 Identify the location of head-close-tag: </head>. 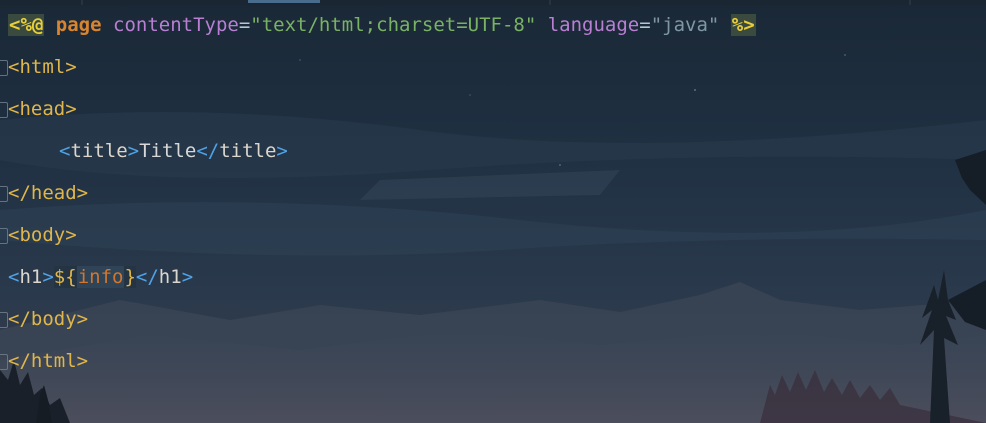
(48, 193).